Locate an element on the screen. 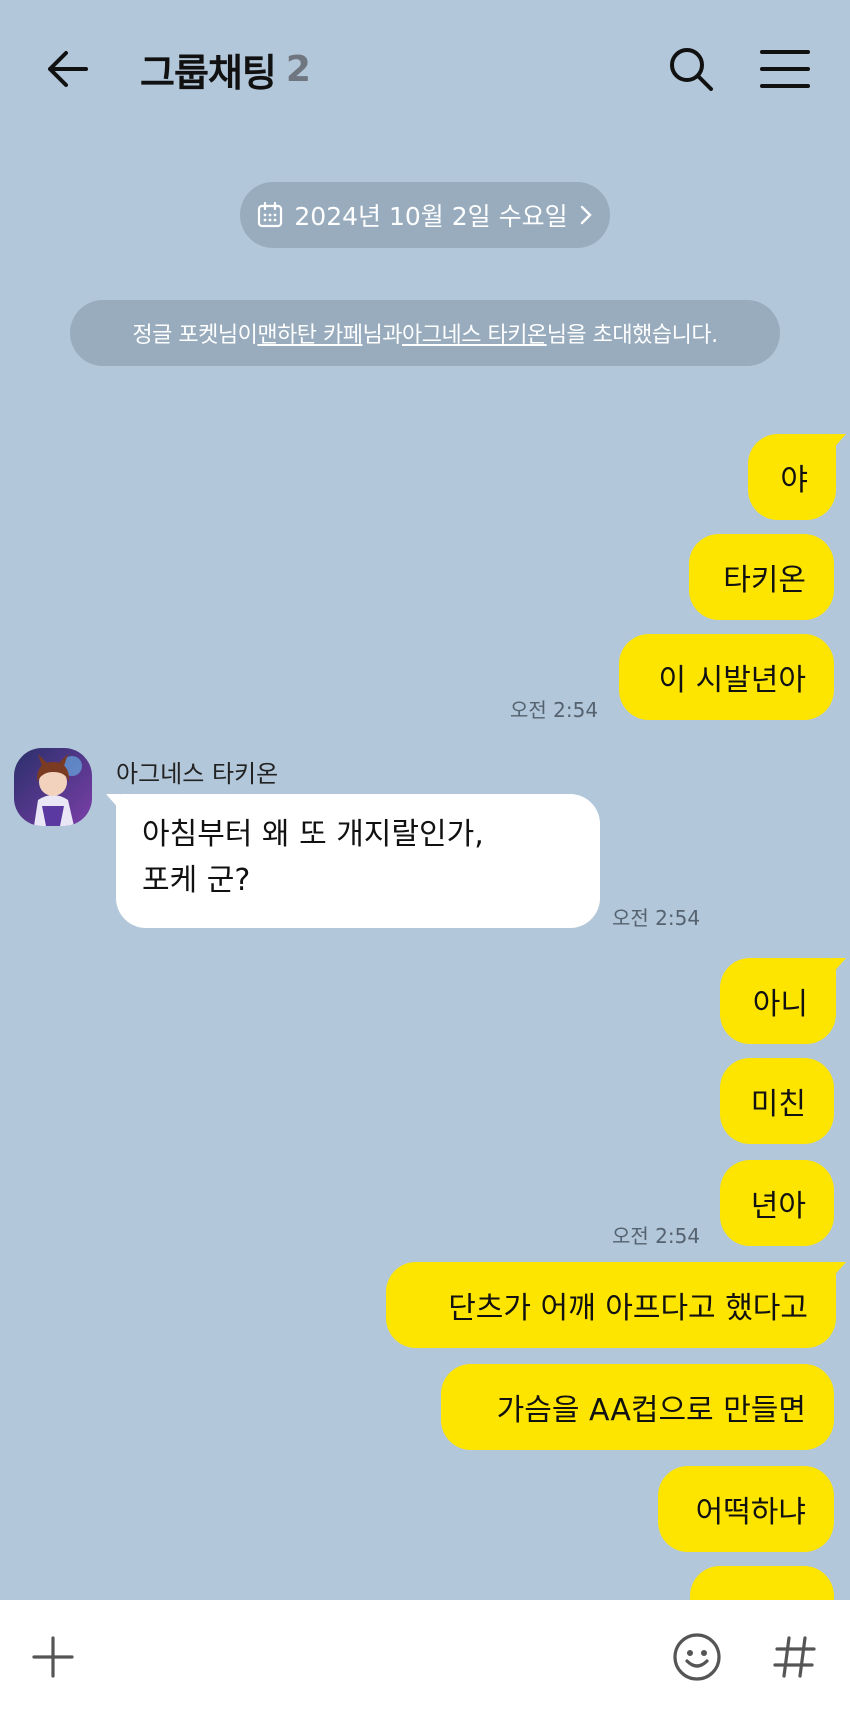 Image resolution: width=850 pixels, height=1713 pixels. member-count: 2 is located at coordinates (298, 69).